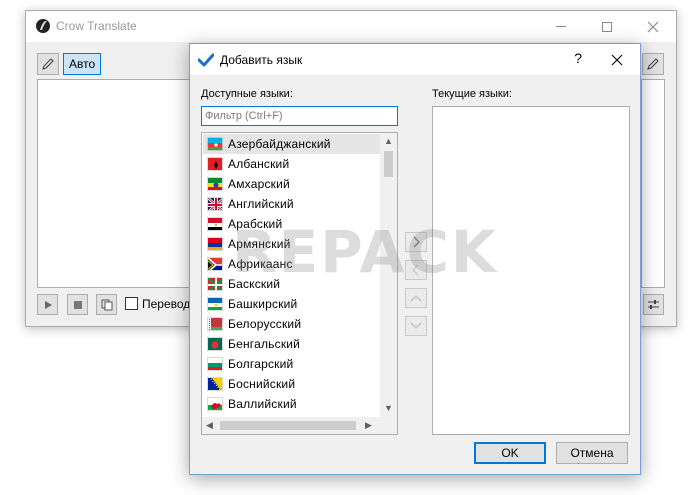  I want to click on language-label: Баскский, so click(254, 284).